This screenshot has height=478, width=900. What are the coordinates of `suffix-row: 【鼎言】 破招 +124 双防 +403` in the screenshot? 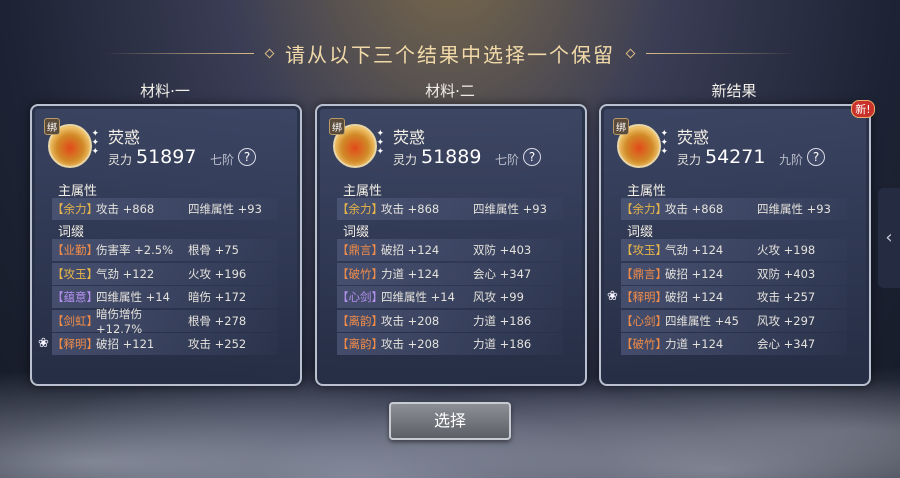 It's located at (450, 250).